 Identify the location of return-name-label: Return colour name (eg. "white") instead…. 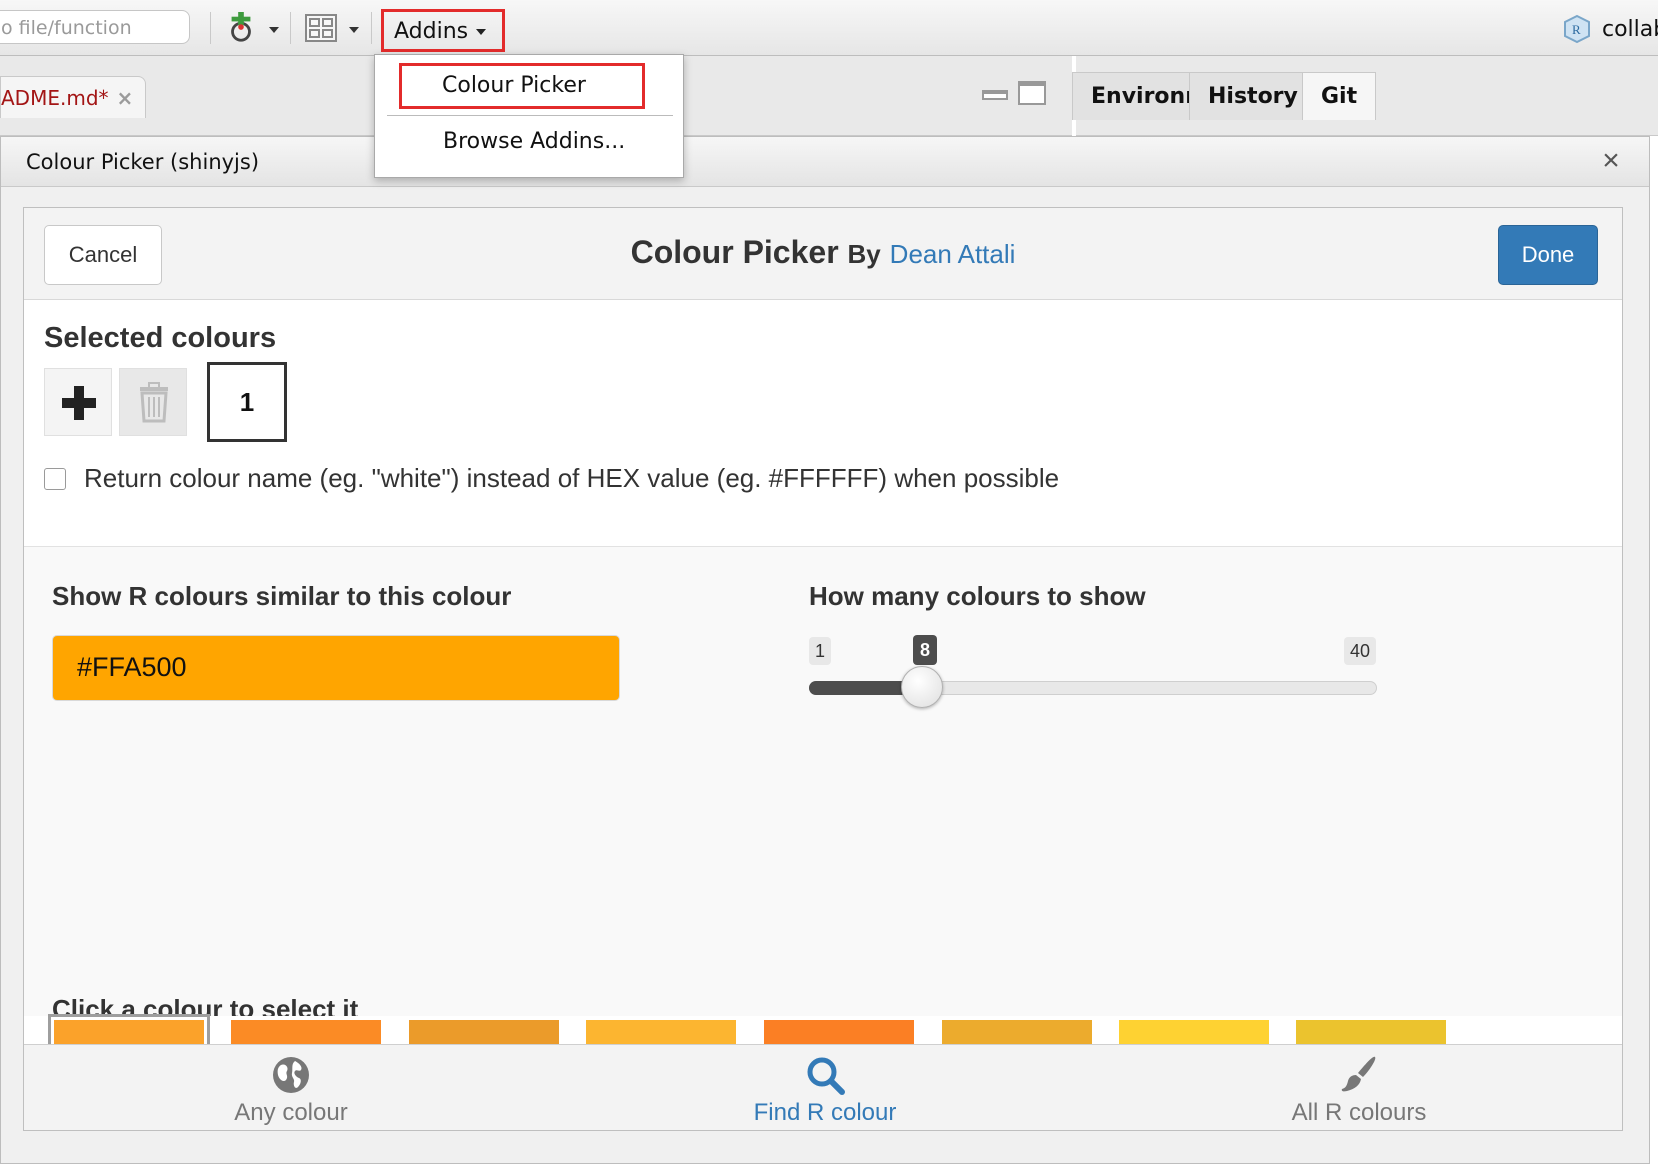
(572, 478).